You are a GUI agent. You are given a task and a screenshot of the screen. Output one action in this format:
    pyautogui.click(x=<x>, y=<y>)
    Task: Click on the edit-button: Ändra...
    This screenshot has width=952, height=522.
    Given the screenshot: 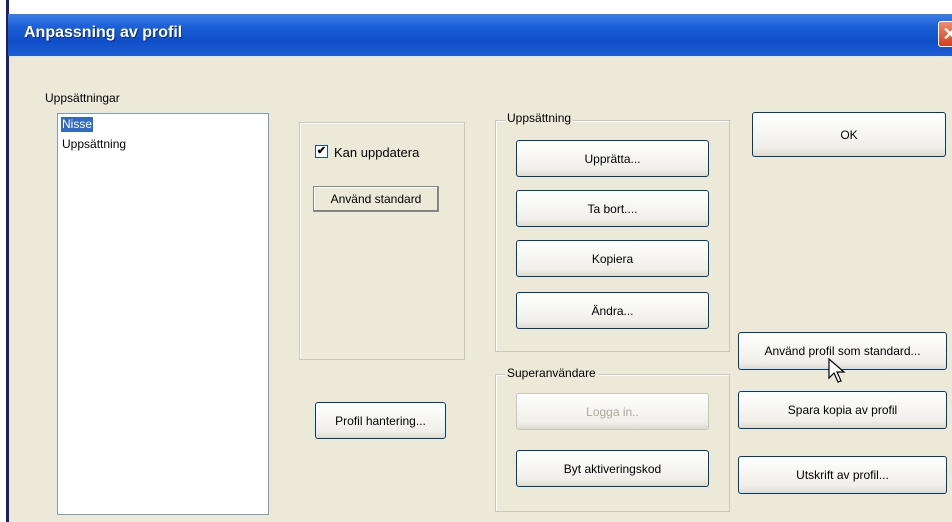 What is the action you would take?
    pyautogui.click(x=612, y=310)
    